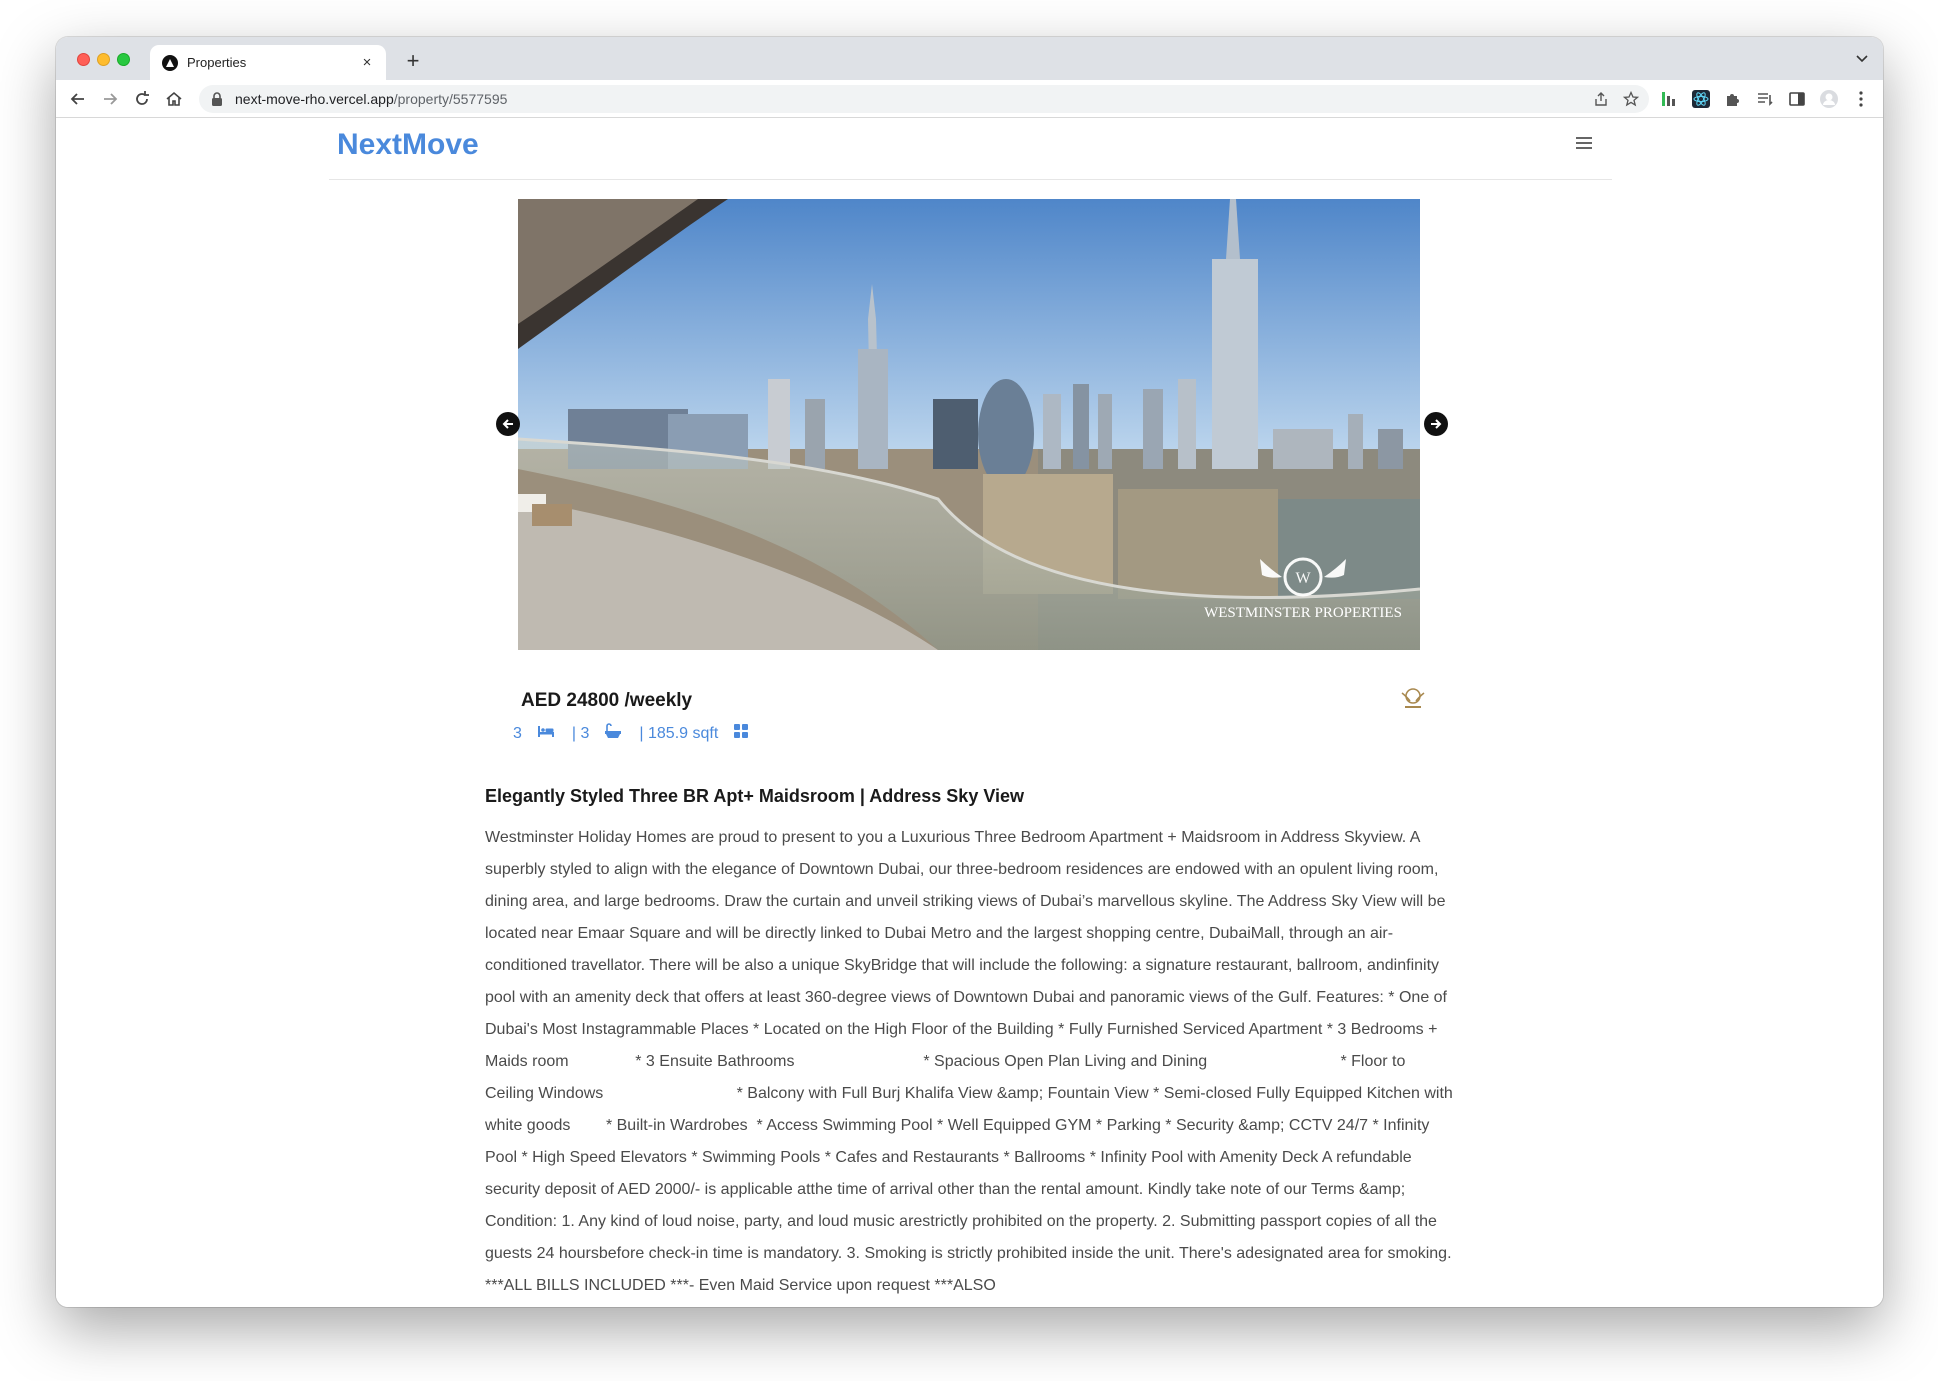 The height and width of the screenshot is (1381, 1938). What do you see at coordinates (1669, 99) in the screenshot?
I see `analytics-extension-icon` at bounding box center [1669, 99].